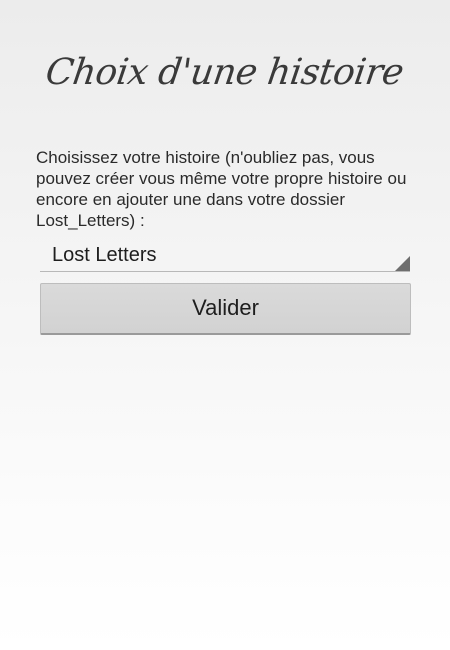  What do you see at coordinates (104, 255) in the screenshot?
I see `story-select-value: Lost Letters` at bounding box center [104, 255].